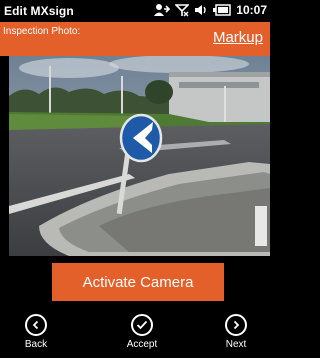 The width and height of the screenshot is (320, 358). I want to click on accept-label: Accept, so click(142, 344).